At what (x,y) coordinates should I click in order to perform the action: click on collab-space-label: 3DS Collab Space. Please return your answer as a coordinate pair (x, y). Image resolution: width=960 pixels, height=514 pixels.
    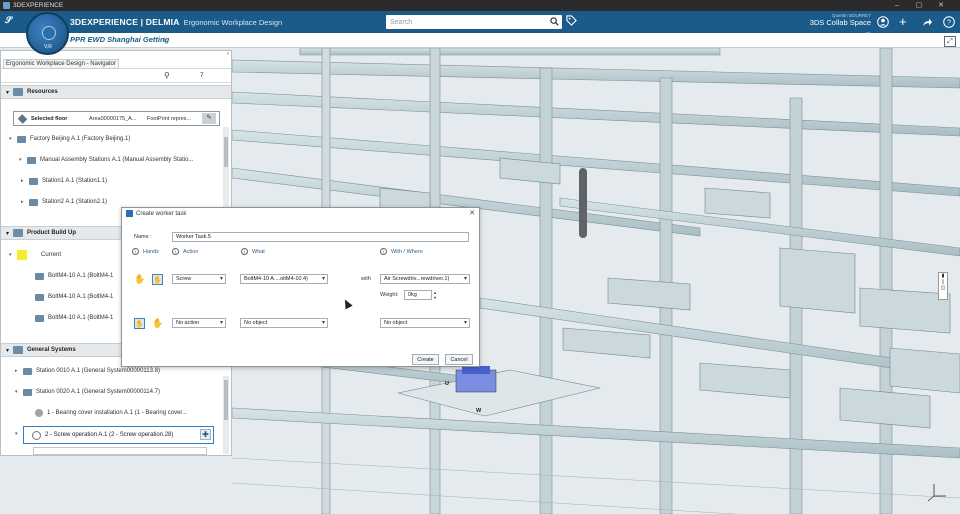
    Looking at the image, I should click on (840, 22).